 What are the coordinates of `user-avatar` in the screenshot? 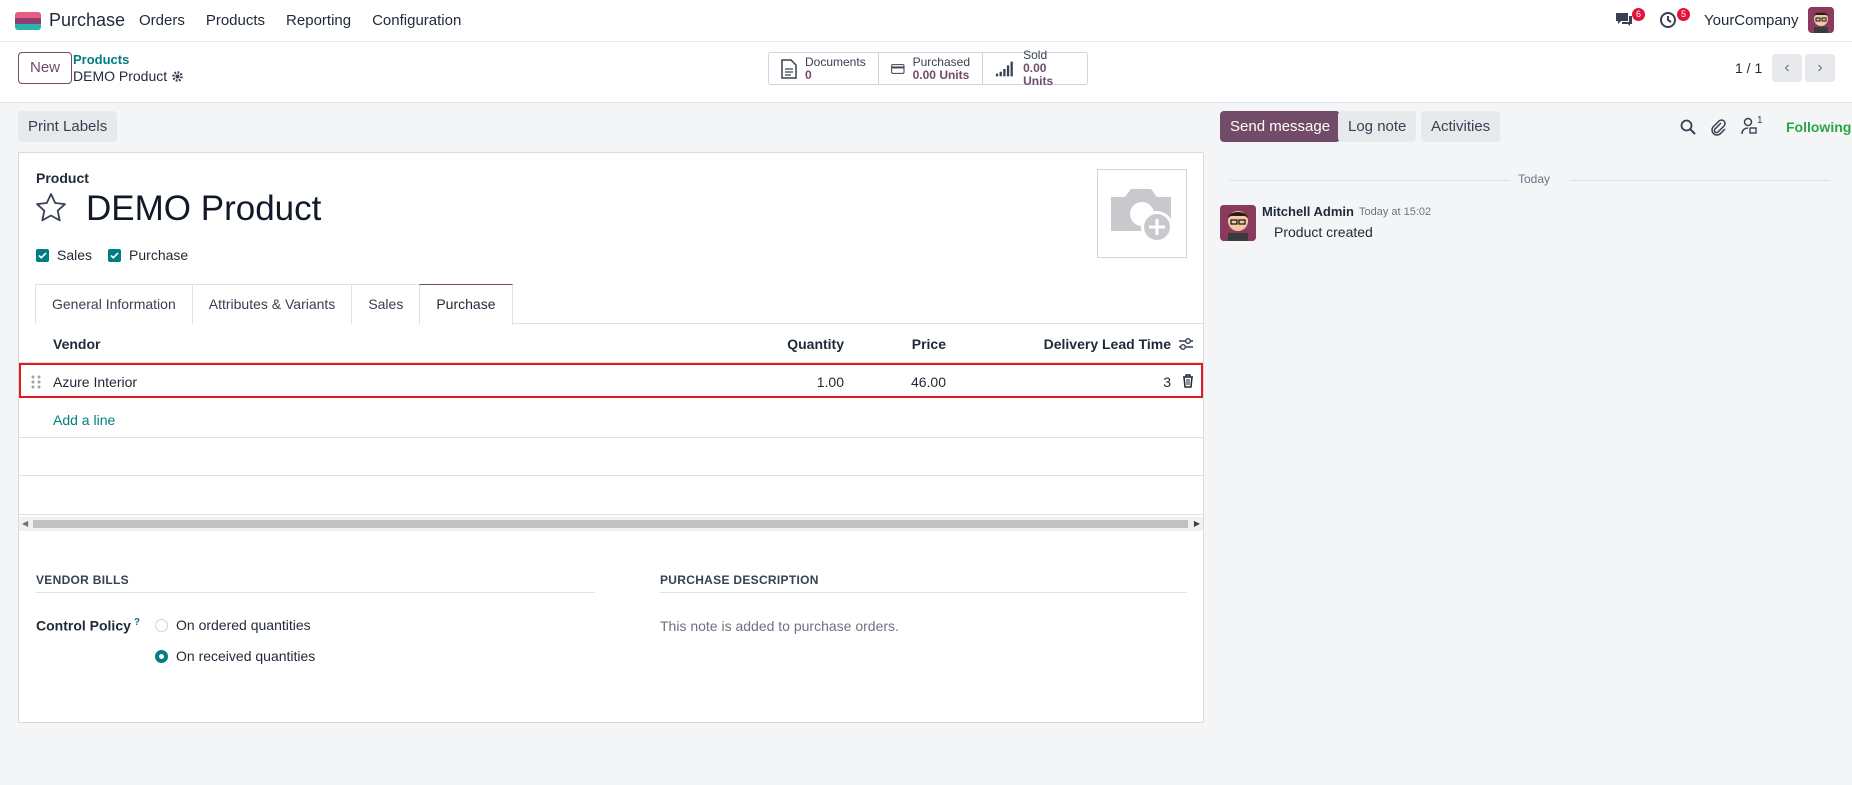 It's located at (1821, 20).